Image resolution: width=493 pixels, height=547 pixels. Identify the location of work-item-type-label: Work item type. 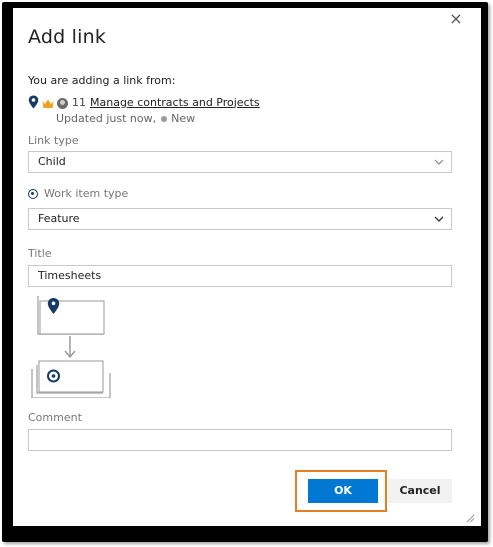
(86, 193).